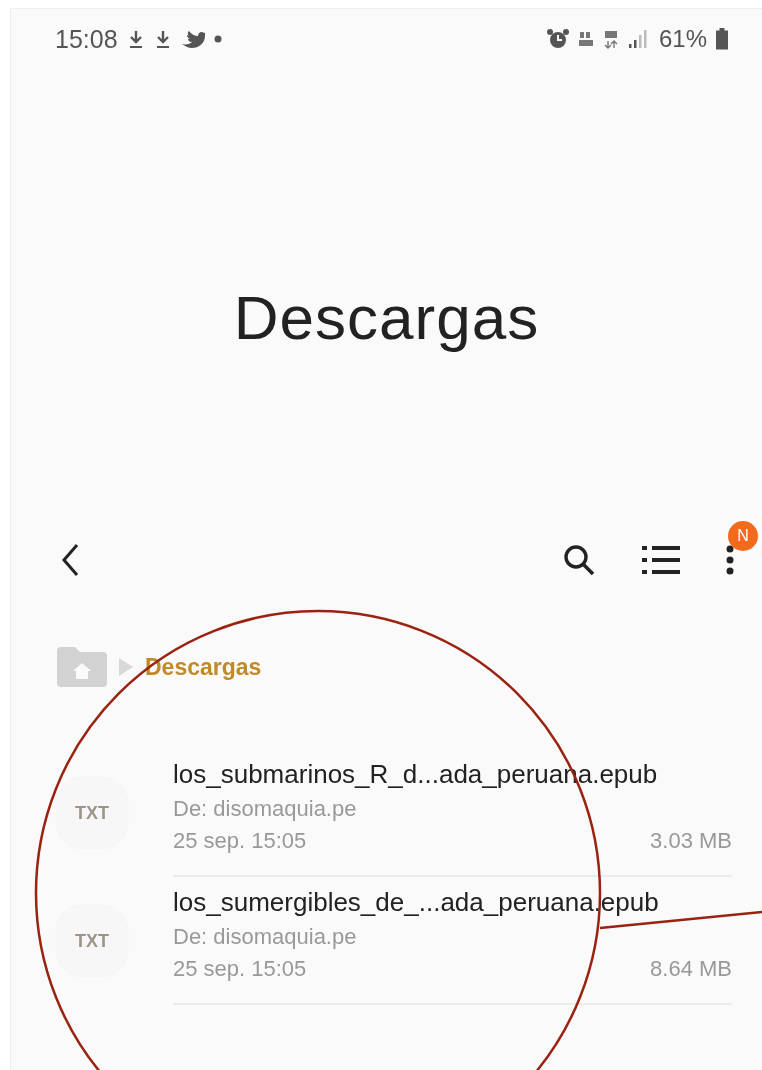 This screenshot has height=1070, width=762. What do you see at coordinates (126, 667) in the screenshot?
I see `chevron-icon` at bounding box center [126, 667].